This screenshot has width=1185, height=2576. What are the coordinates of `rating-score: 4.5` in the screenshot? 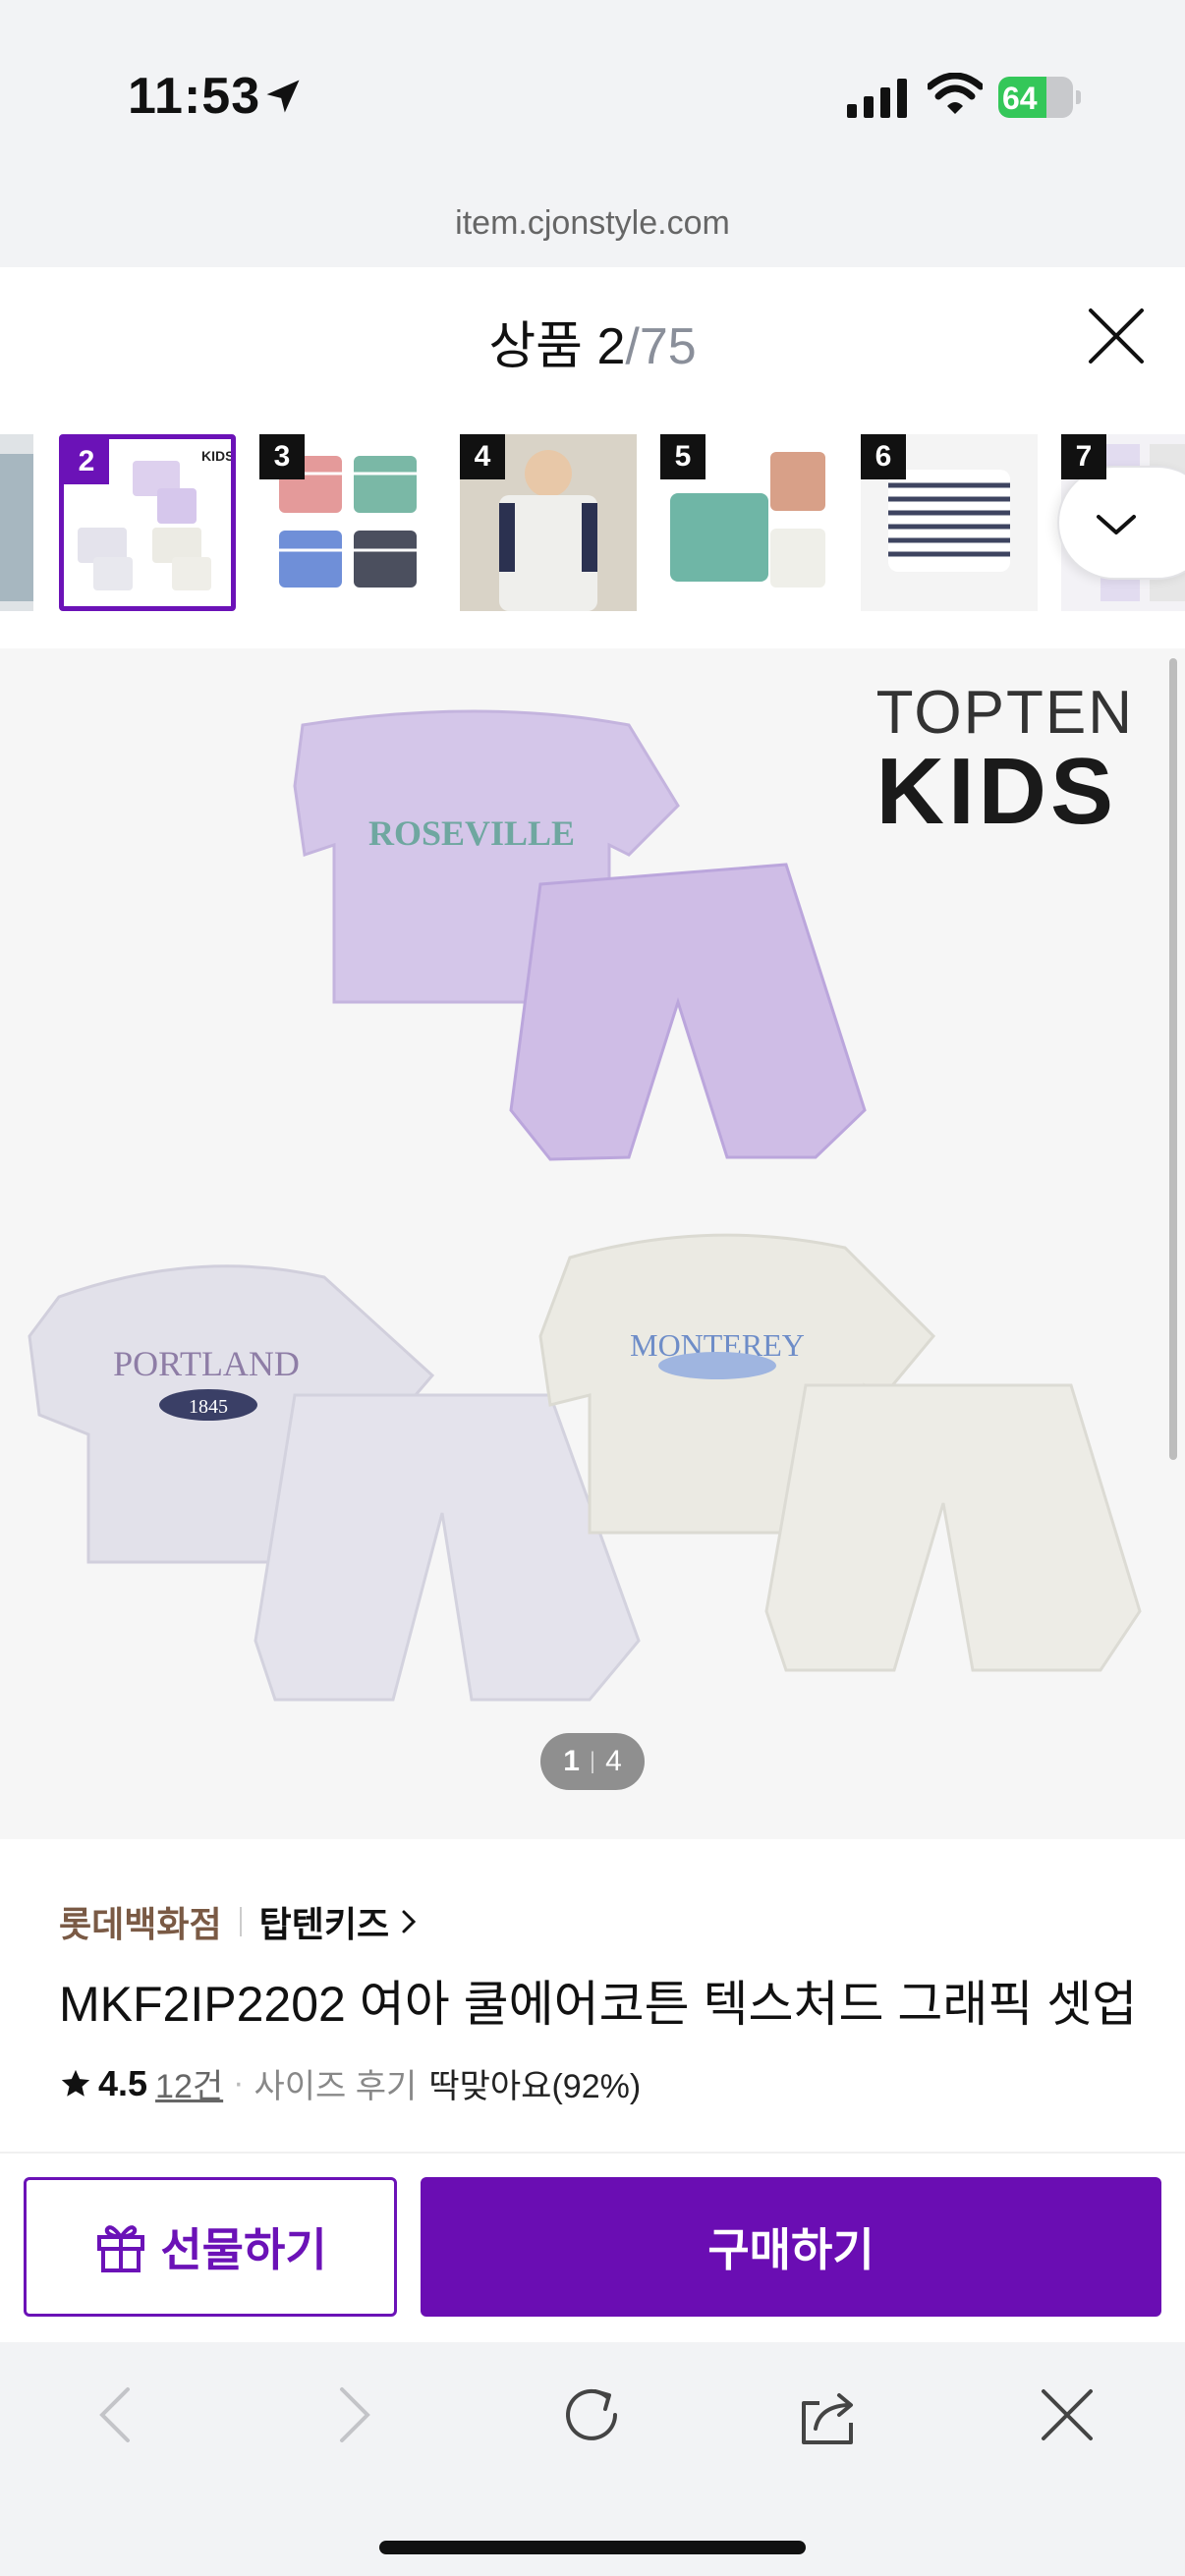 It's located at (123, 2082).